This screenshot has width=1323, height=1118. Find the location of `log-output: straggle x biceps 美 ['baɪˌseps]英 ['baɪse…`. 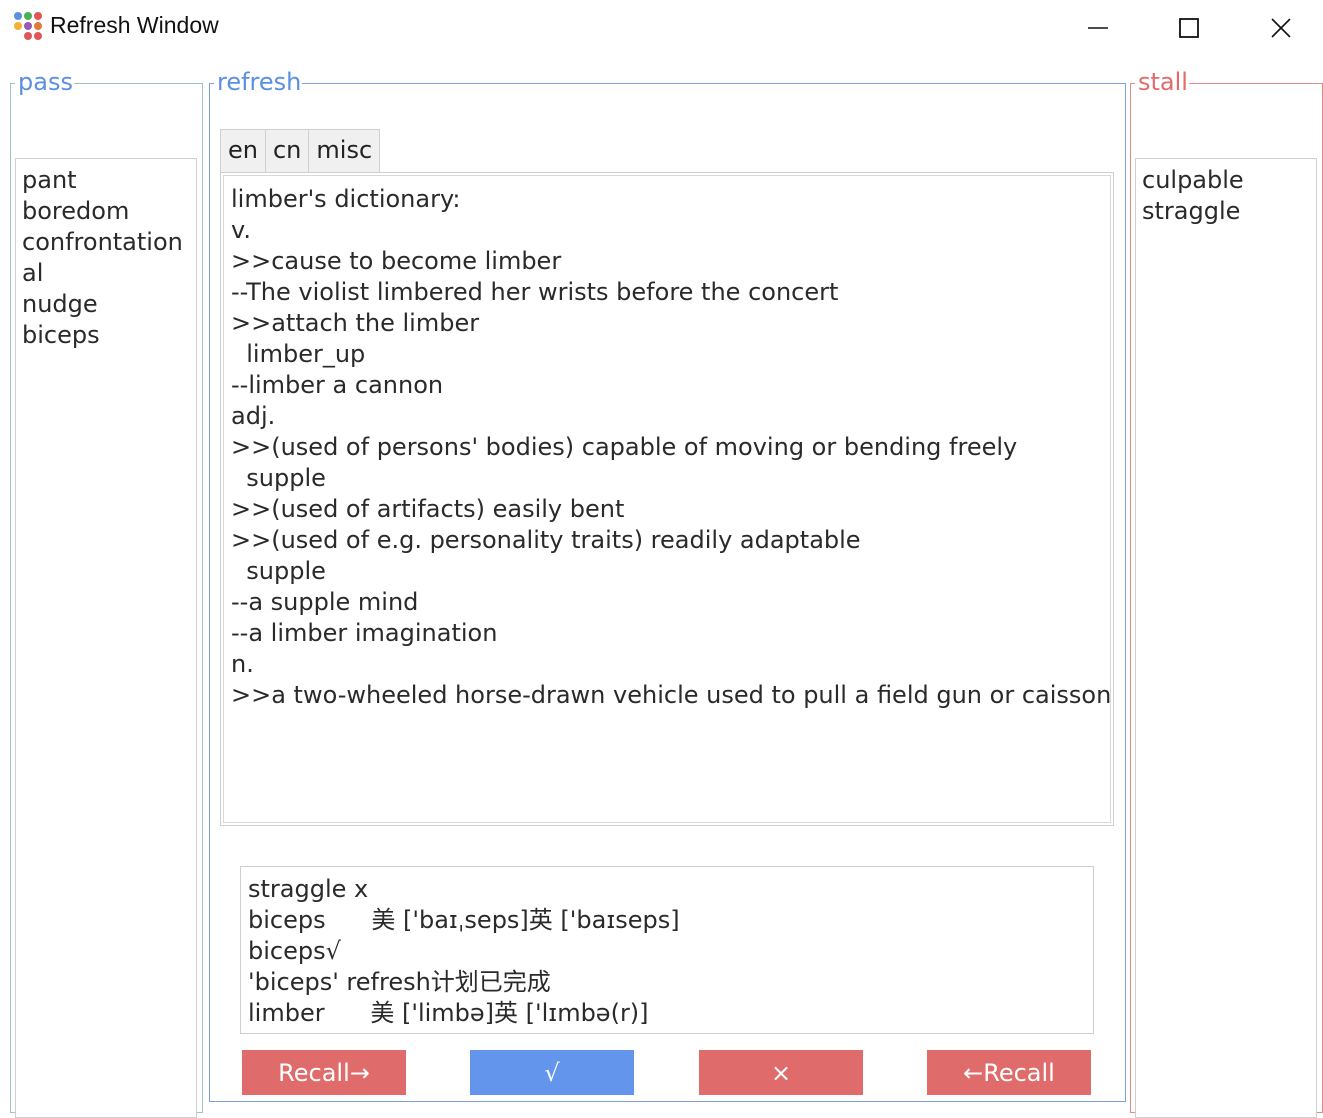

log-output: straggle x biceps 美 ['baɪˌseps]英 ['baɪse… is located at coordinates (667, 950).